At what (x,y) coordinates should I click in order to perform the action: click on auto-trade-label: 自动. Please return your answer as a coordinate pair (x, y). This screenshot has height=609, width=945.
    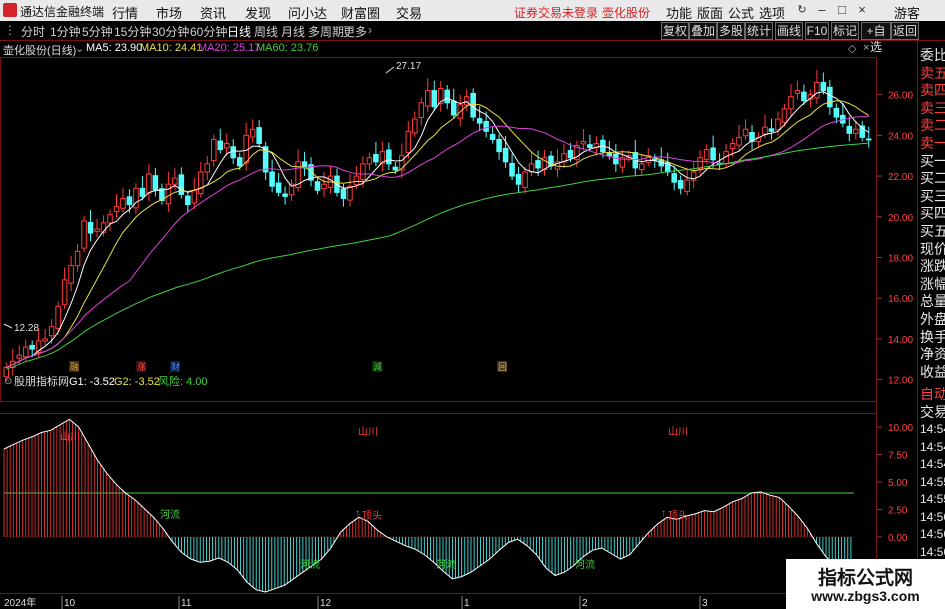
    Looking at the image, I should click on (932, 394).